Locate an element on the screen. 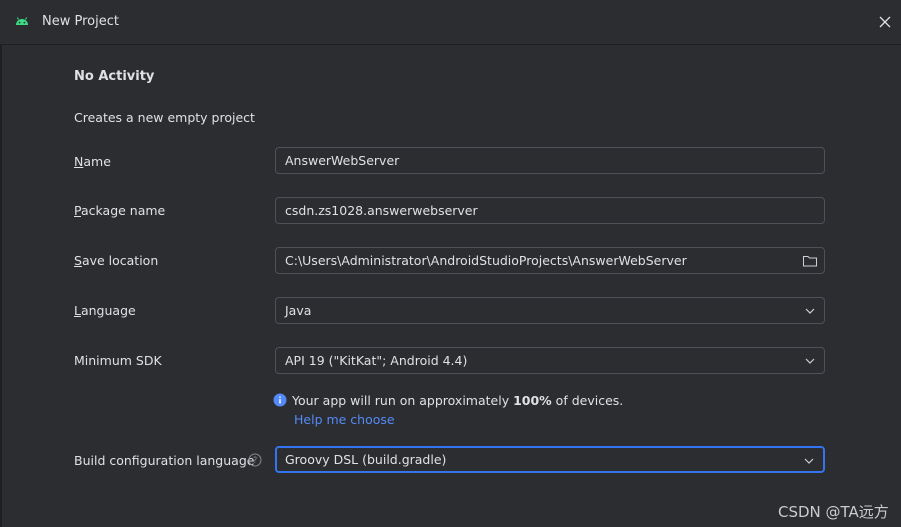 The height and width of the screenshot is (527, 901). build-config-value: Groovy DSL (build.gradle) is located at coordinates (366, 459).